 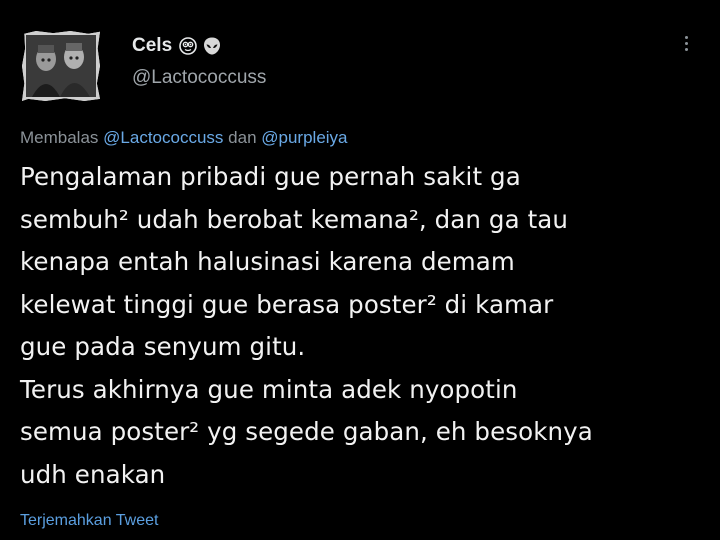 What do you see at coordinates (93, 474) in the screenshot?
I see `tweet-body-line: udh enakan` at bounding box center [93, 474].